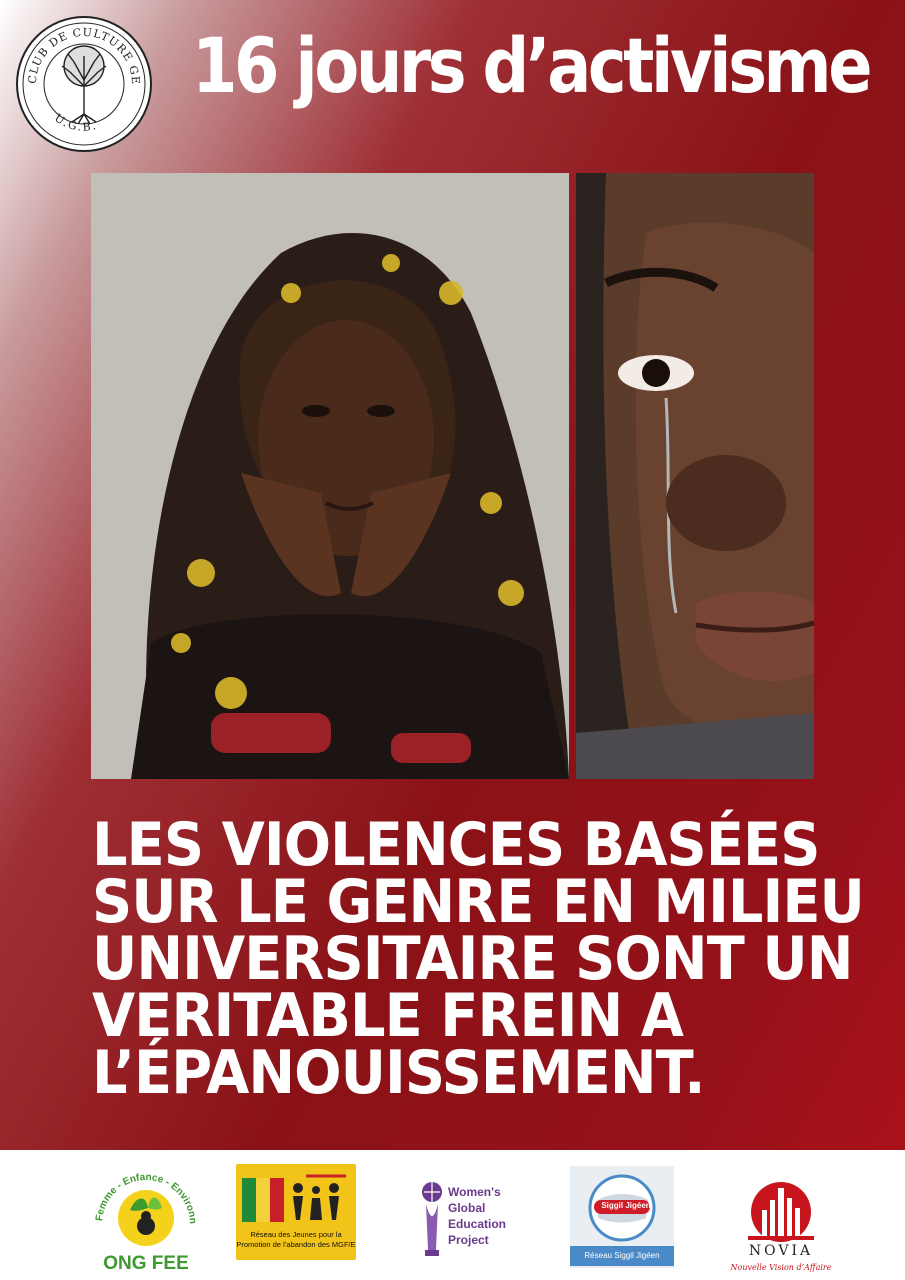  Describe the element at coordinates (83, 83) in the screenshot. I see `club-culture-generale-logo: CLUB DE CULTURE GENERALE U.G.B.` at that location.